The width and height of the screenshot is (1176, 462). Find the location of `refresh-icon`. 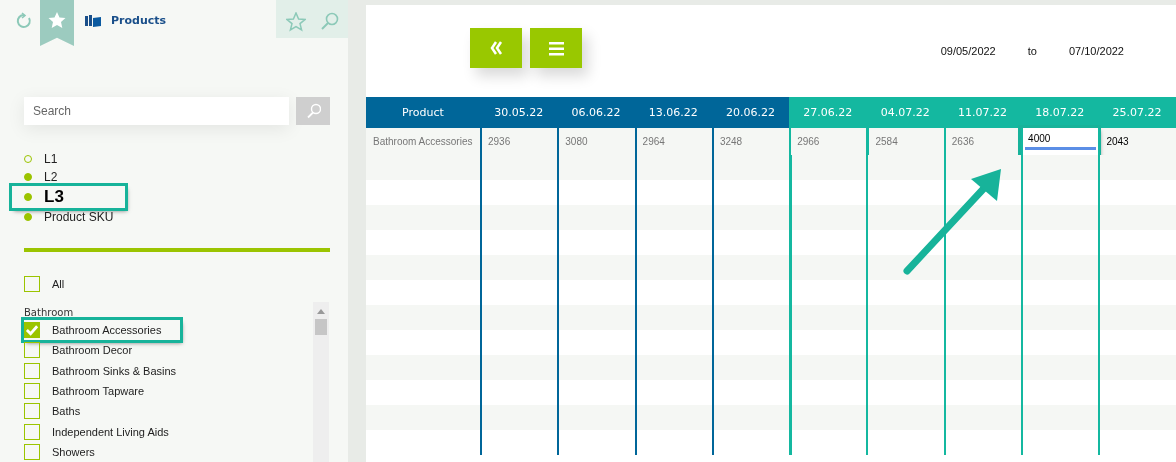

refresh-icon is located at coordinates (24, 21).